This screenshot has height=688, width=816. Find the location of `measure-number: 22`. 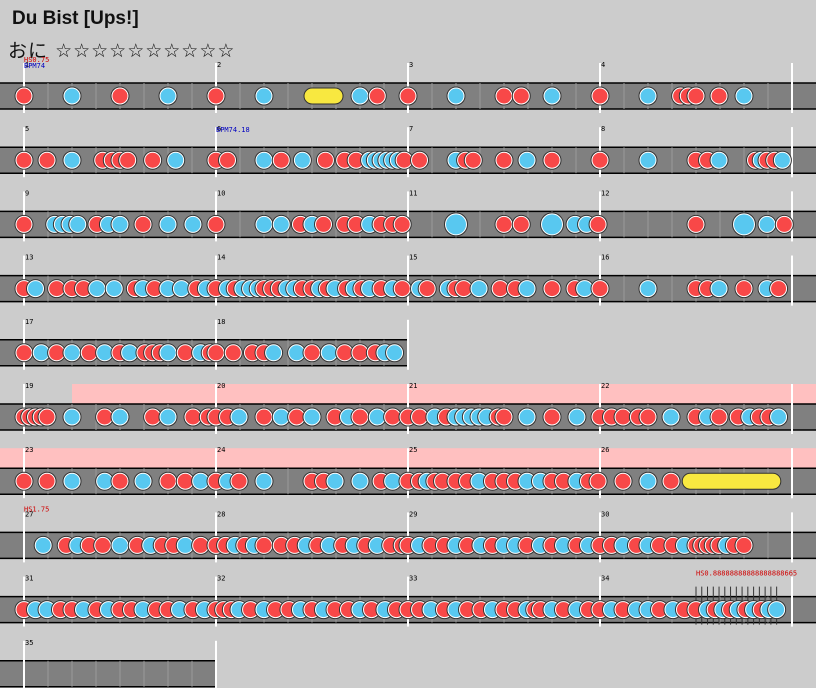

measure-number: 22 is located at coordinates (605, 386).